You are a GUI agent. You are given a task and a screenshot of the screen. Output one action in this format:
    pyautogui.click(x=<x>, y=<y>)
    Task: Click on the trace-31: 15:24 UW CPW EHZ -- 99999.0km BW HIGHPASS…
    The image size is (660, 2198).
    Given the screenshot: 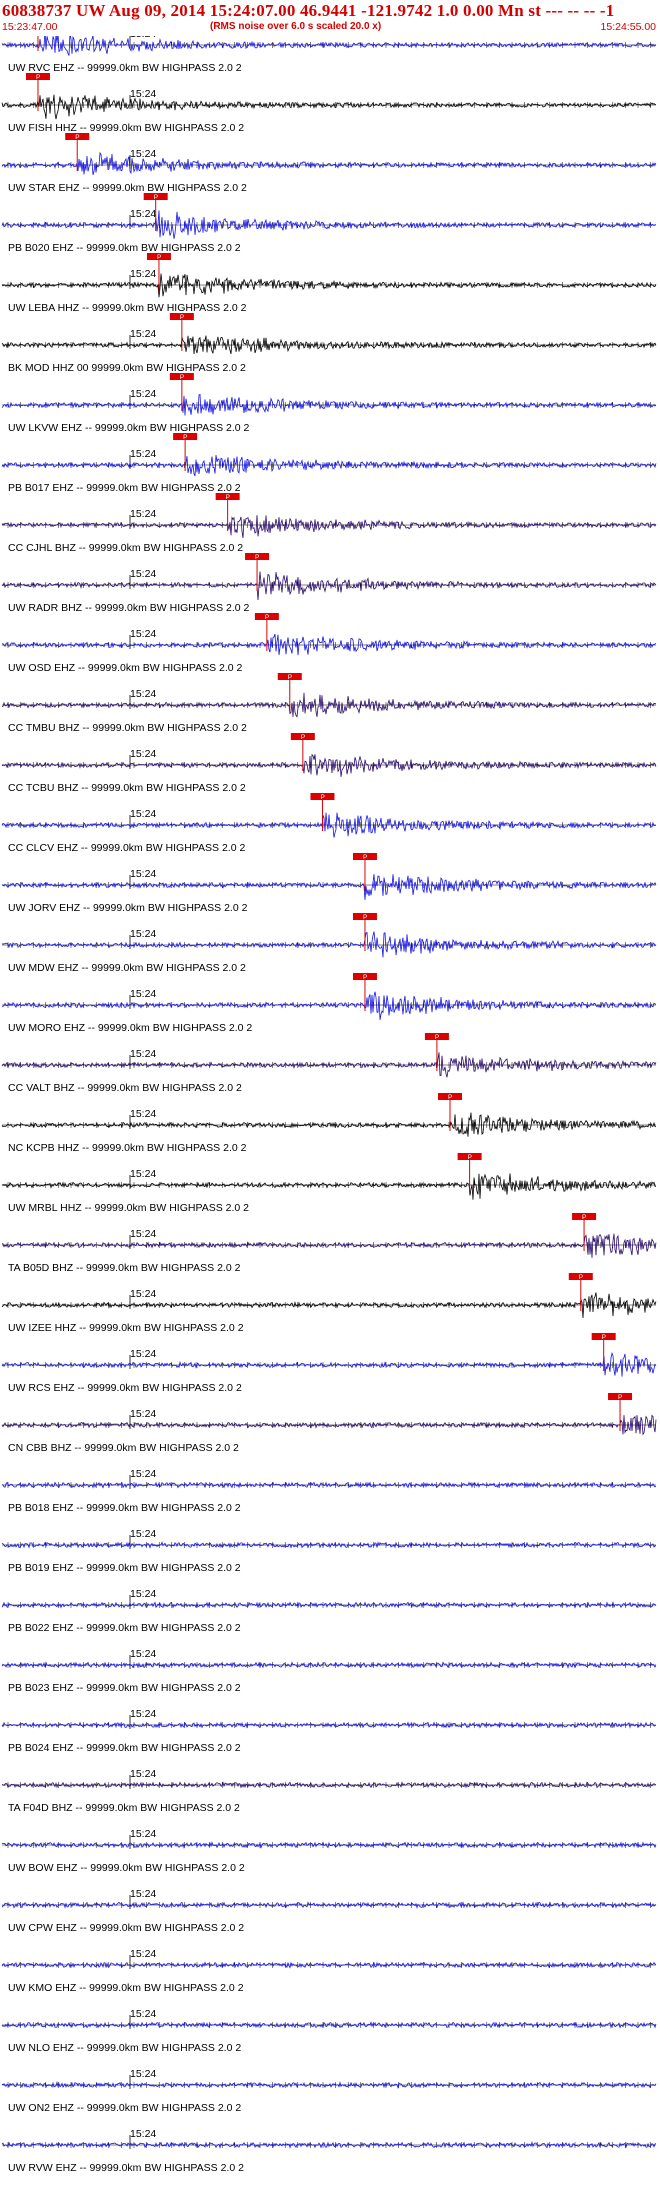 What is the action you would take?
    pyautogui.click(x=329, y=1911)
    